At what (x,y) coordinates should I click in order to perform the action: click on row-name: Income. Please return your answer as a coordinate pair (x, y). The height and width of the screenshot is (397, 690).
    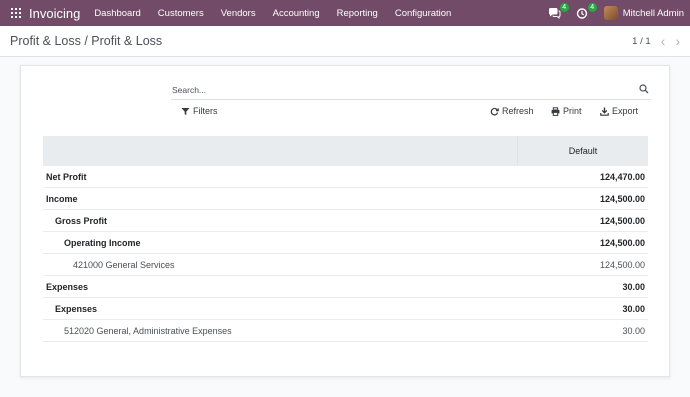
    Looking at the image, I should click on (62, 198).